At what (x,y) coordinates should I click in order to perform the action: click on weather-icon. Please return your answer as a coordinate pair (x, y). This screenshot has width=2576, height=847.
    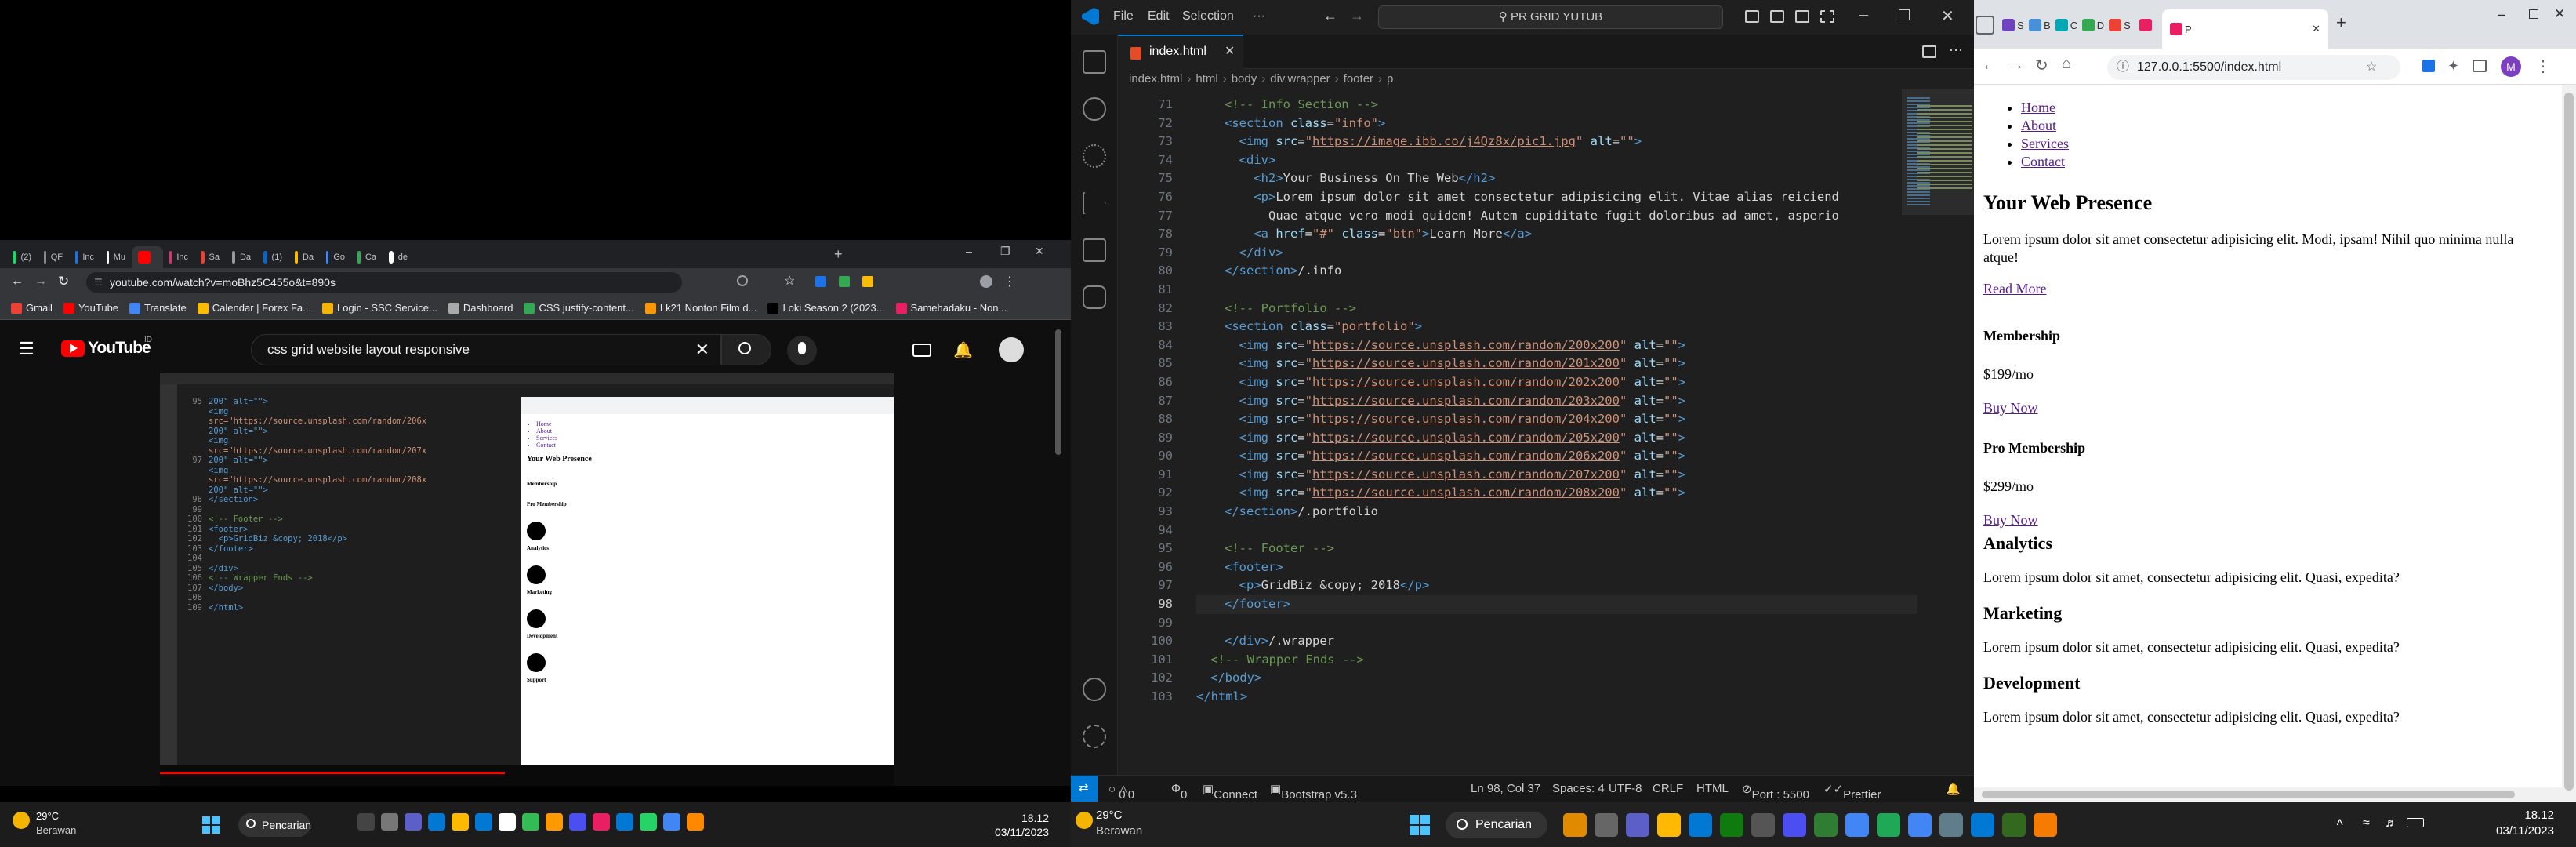
    Looking at the image, I should click on (22, 820).